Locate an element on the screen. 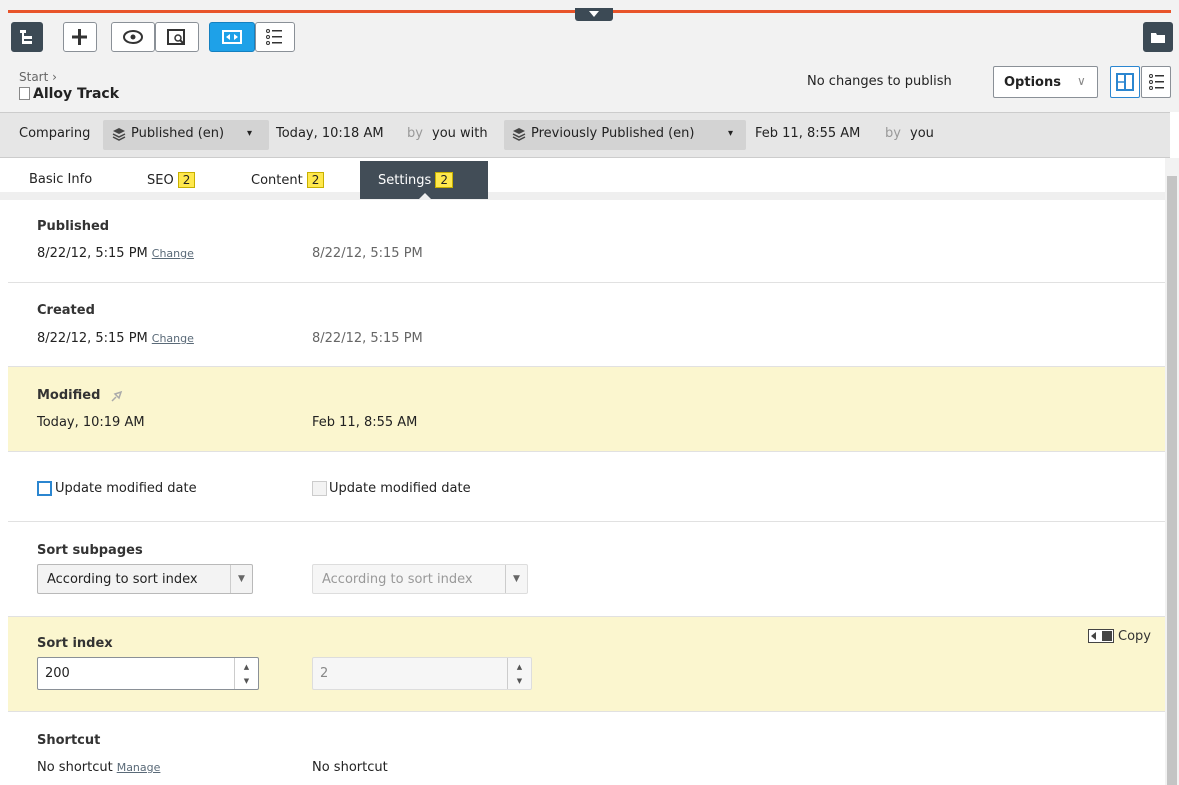  field-label: Modified is located at coordinates (69, 395).